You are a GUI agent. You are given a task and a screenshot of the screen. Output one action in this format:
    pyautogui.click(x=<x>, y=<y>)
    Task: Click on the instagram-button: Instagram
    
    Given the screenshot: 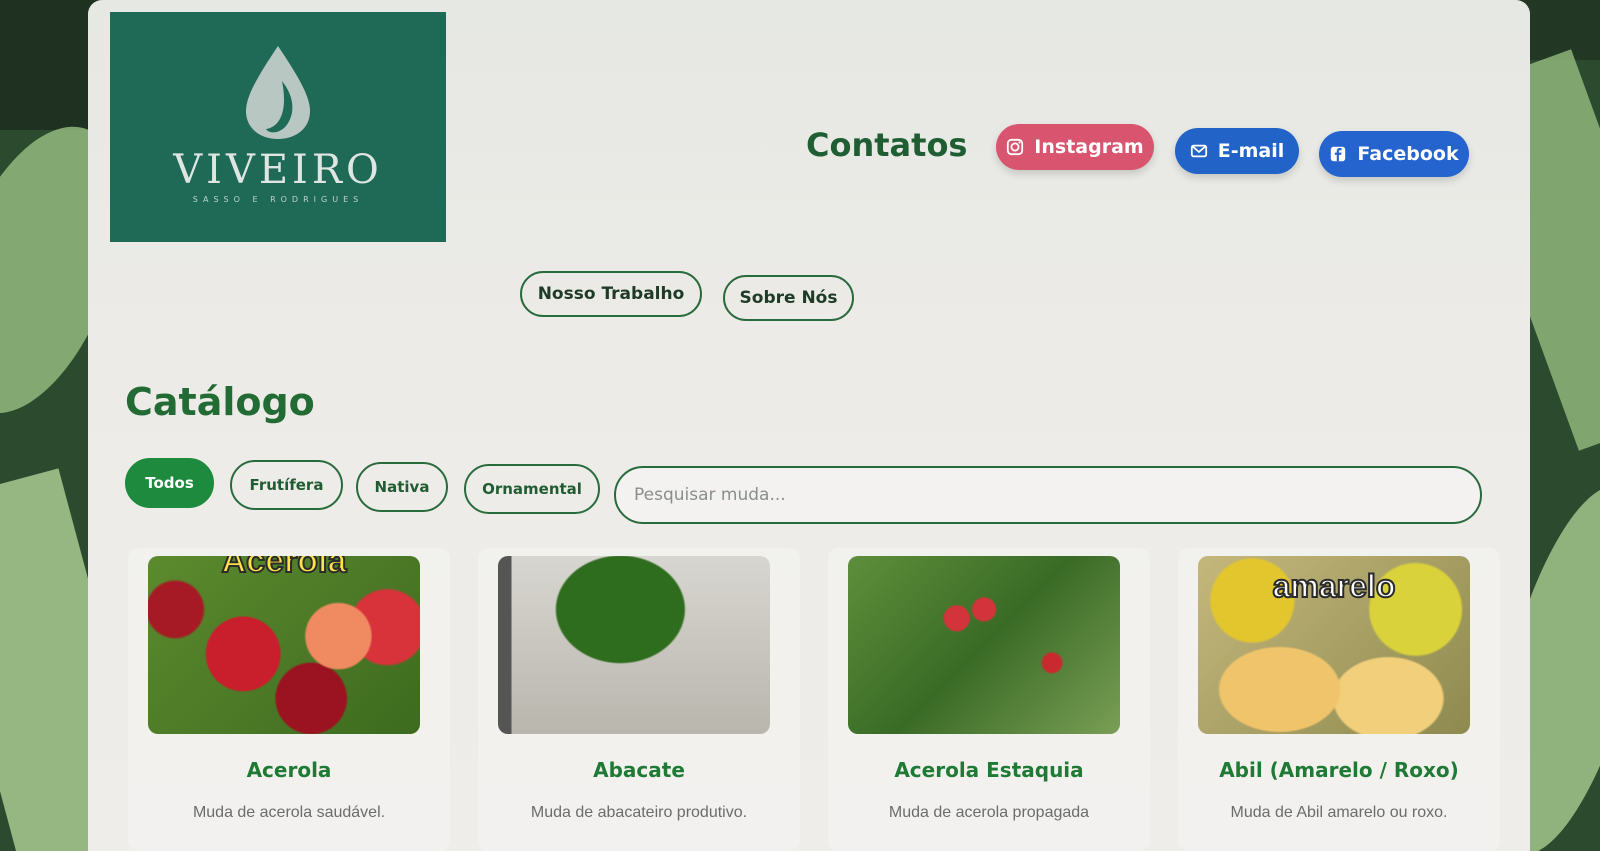 What is the action you would take?
    pyautogui.click(x=1075, y=147)
    